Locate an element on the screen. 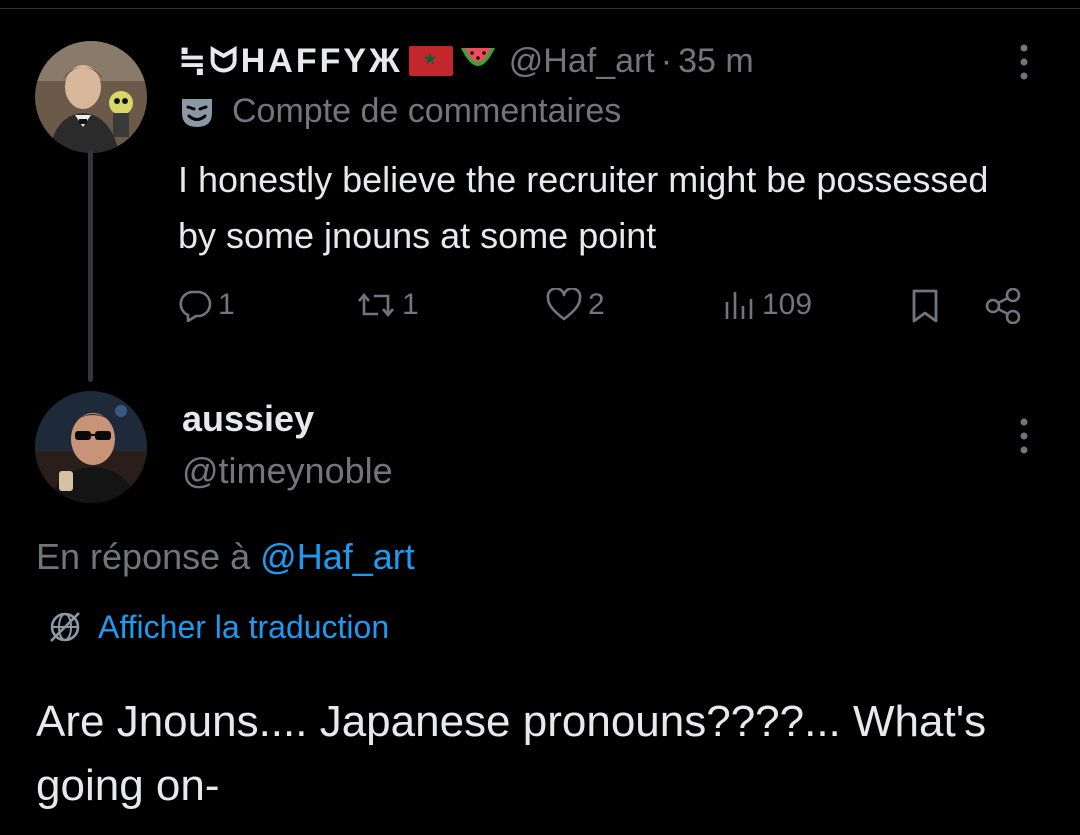 The height and width of the screenshot is (835, 1080). repost-button: 1 is located at coordinates (387, 305).